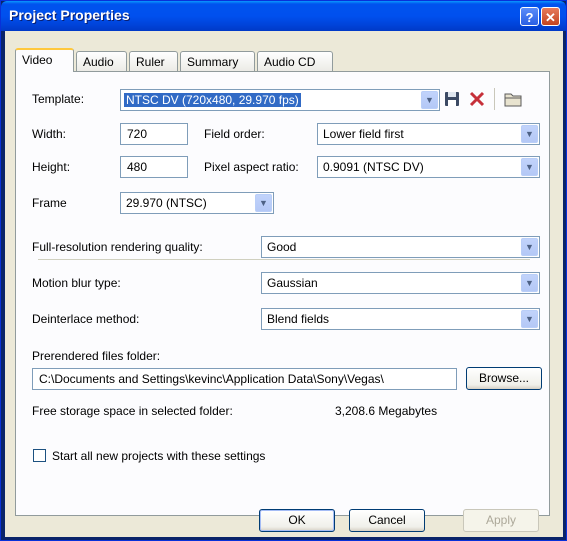 The height and width of the screenshot is (541, 567). What do you see at coordinates (373, 167) in the screenshot?
I see `pixel-aspect-value: 0.9091 (NTSC DV)` at bounding box center [373, 167].